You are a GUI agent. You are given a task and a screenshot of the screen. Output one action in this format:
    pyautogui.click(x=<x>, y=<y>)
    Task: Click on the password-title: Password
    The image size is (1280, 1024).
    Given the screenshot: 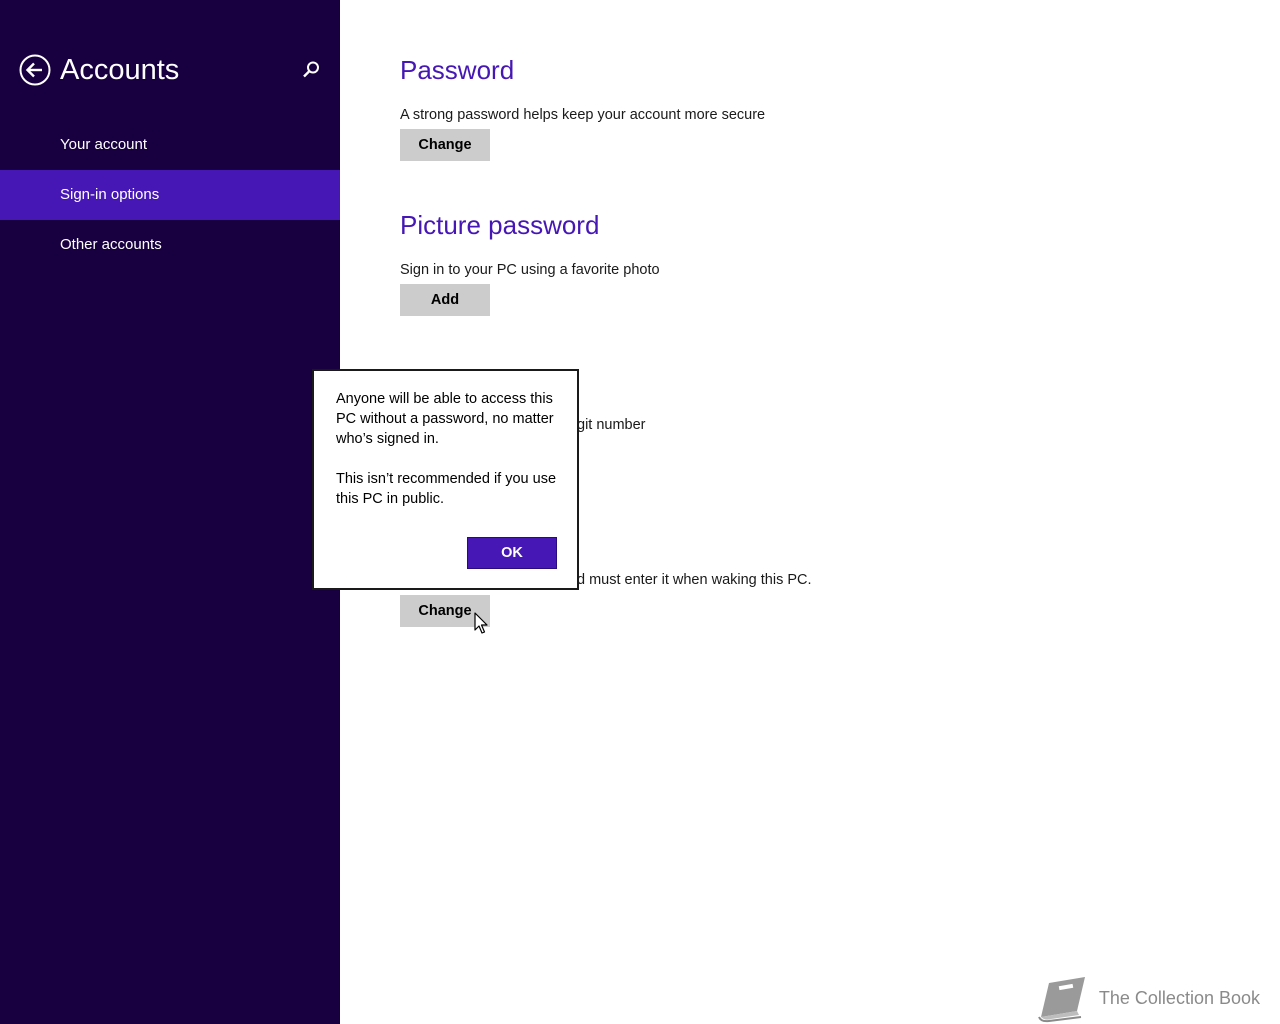 What is the action you would take?
    pyautogui.click(x=457, y=70)
    